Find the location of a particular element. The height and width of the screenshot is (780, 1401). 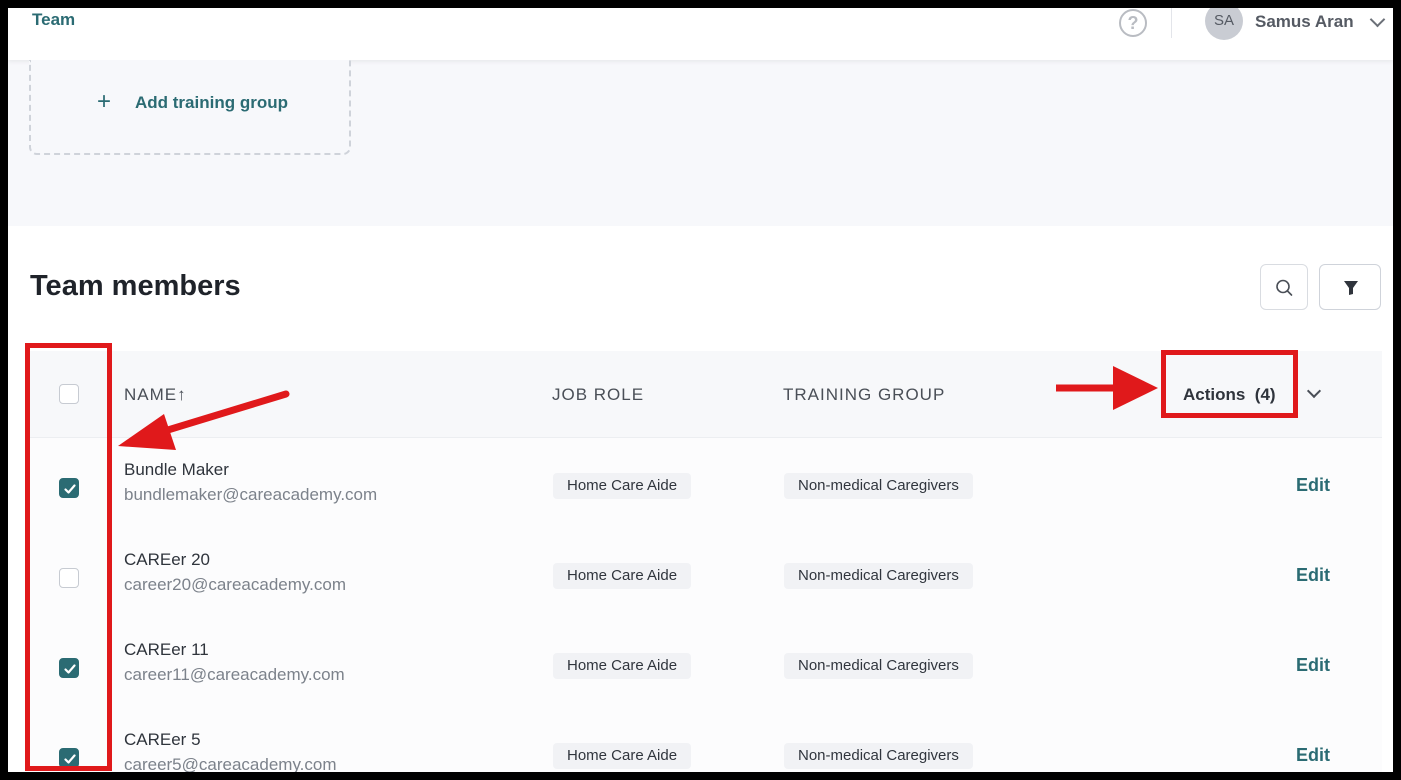

member-email: career20@careacademy.com is located at coordinates (235, 584).